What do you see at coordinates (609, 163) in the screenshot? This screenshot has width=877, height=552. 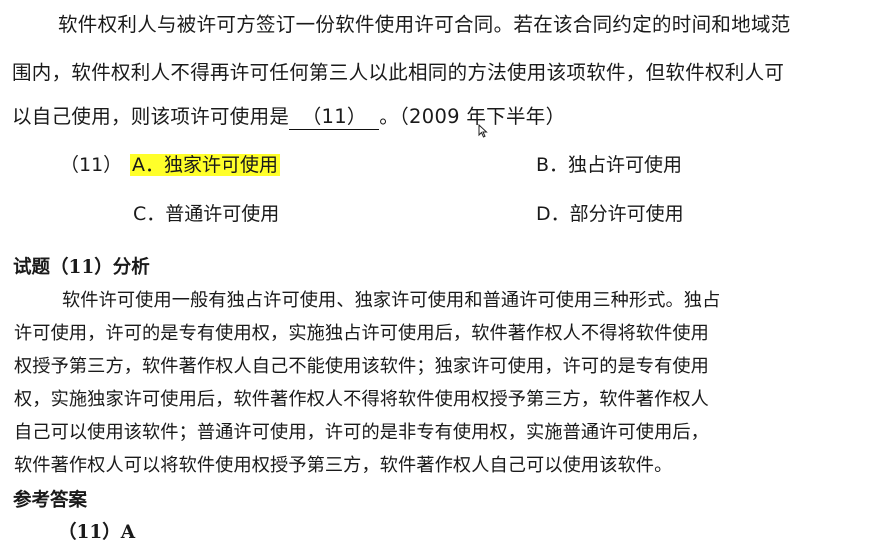 I see `option-b: B．独占许可使用` at bounding box center [609, 163].